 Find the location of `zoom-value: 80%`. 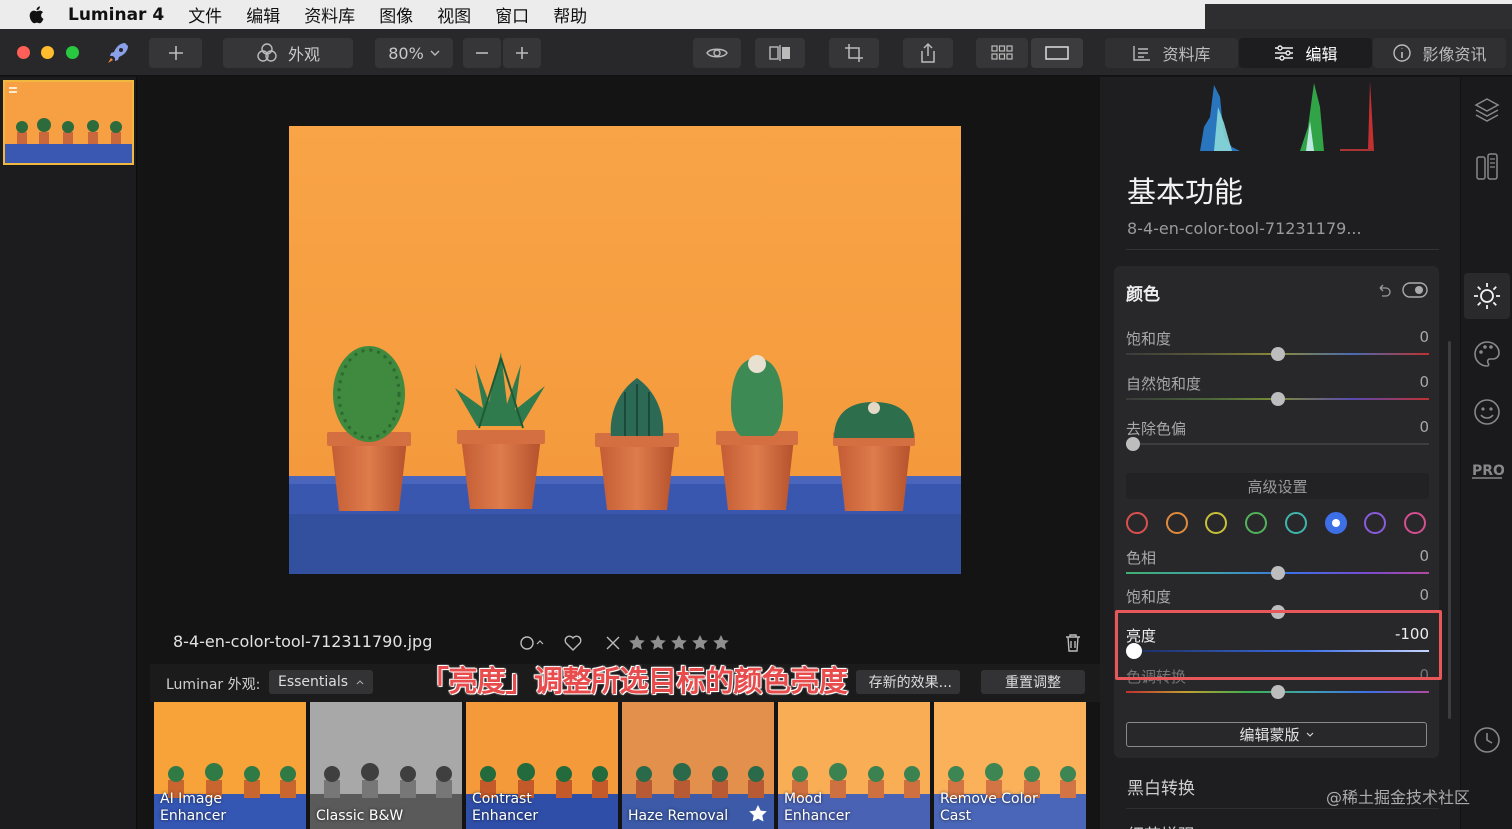

zoom-value: 80% is located at coordinates (406, 53).